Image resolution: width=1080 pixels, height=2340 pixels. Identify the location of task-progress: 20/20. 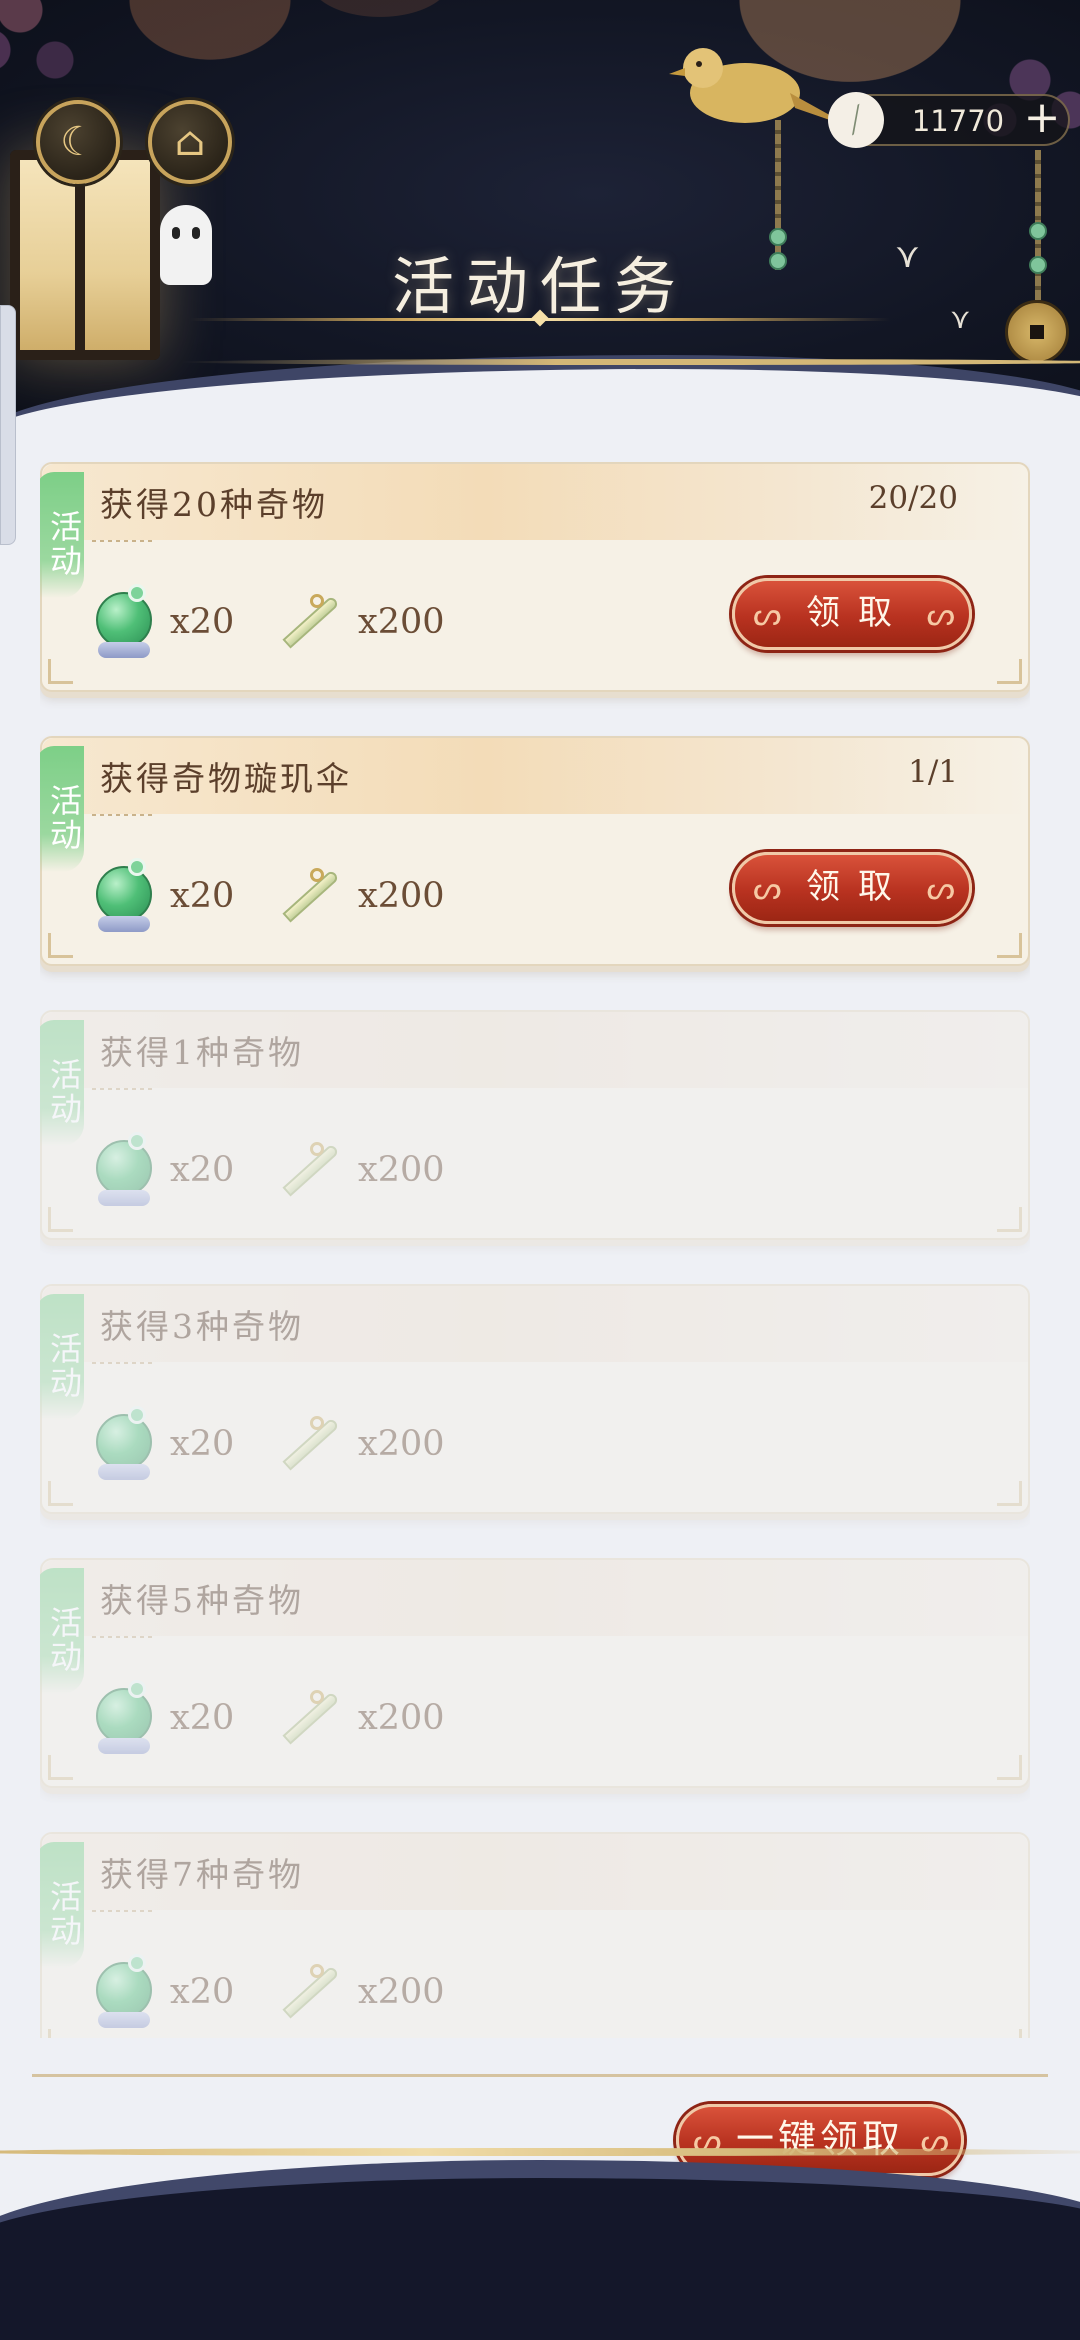
(913, 498).